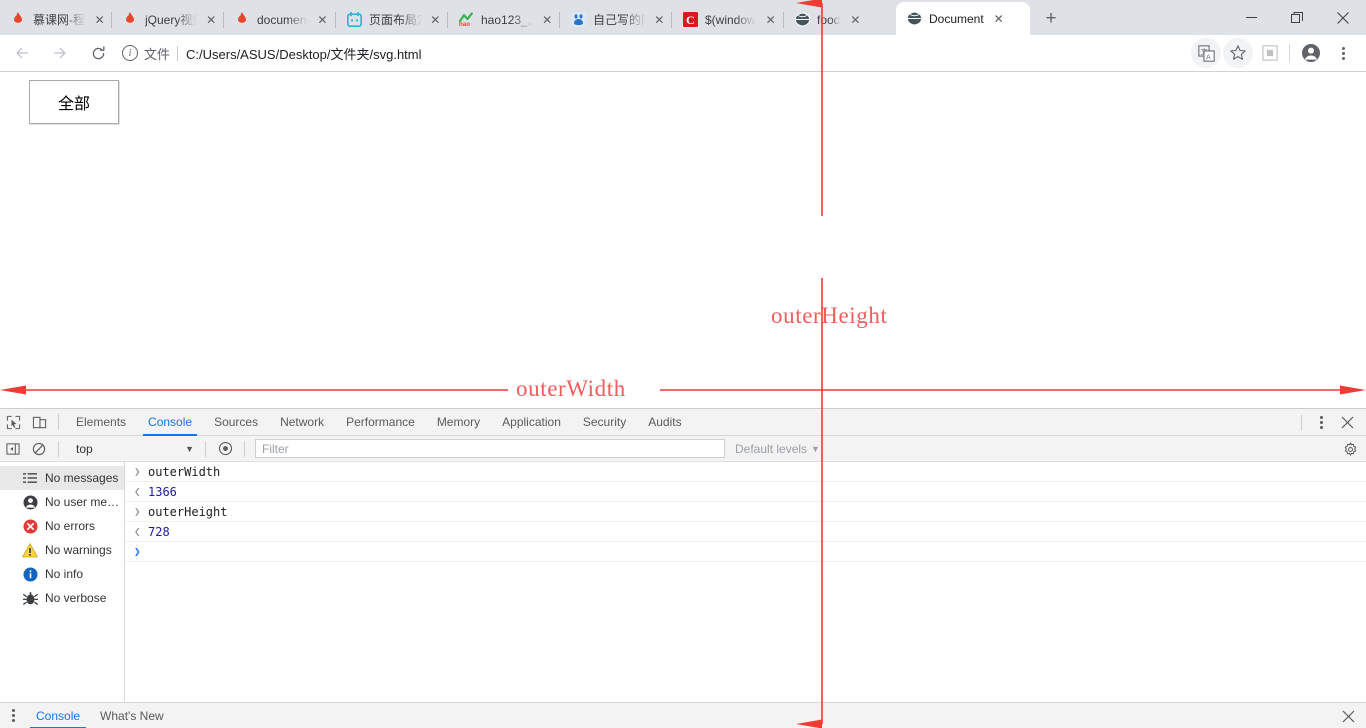 The height and width of the screenshot is (728, 1366). I want to click on drawer-more-icon, so click(13, 715).